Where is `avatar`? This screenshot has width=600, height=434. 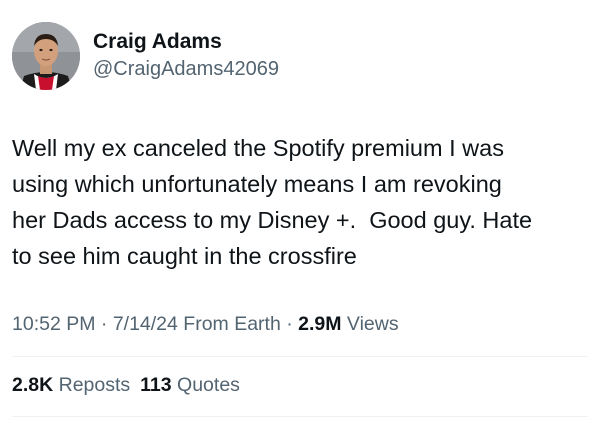 avatar is located at coordinates (46, 56).